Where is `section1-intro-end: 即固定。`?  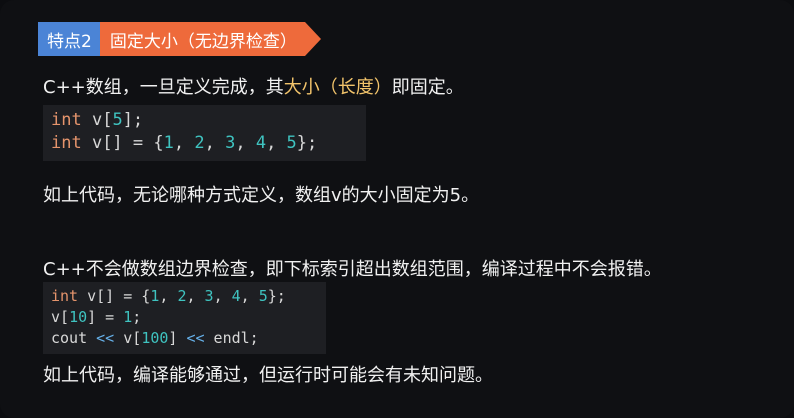 section1-intro-end: 即固定。 is located at coordinates (427, 87).